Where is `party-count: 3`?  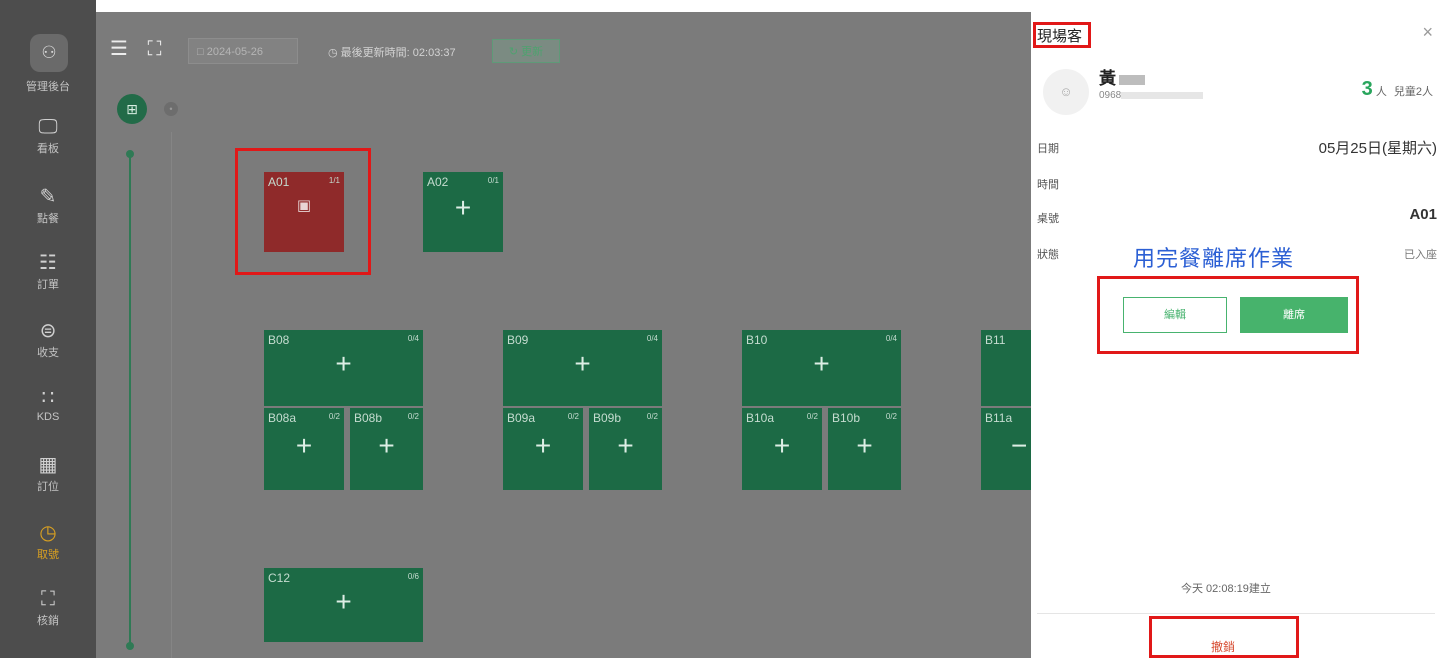
party-count: 3 is located at coordinates (1367, 89).